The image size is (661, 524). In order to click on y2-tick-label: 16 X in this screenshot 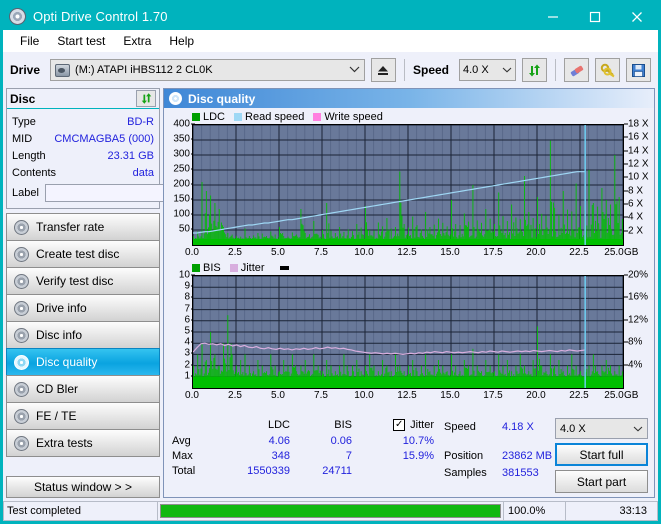, I will do `click(638, 137)`.